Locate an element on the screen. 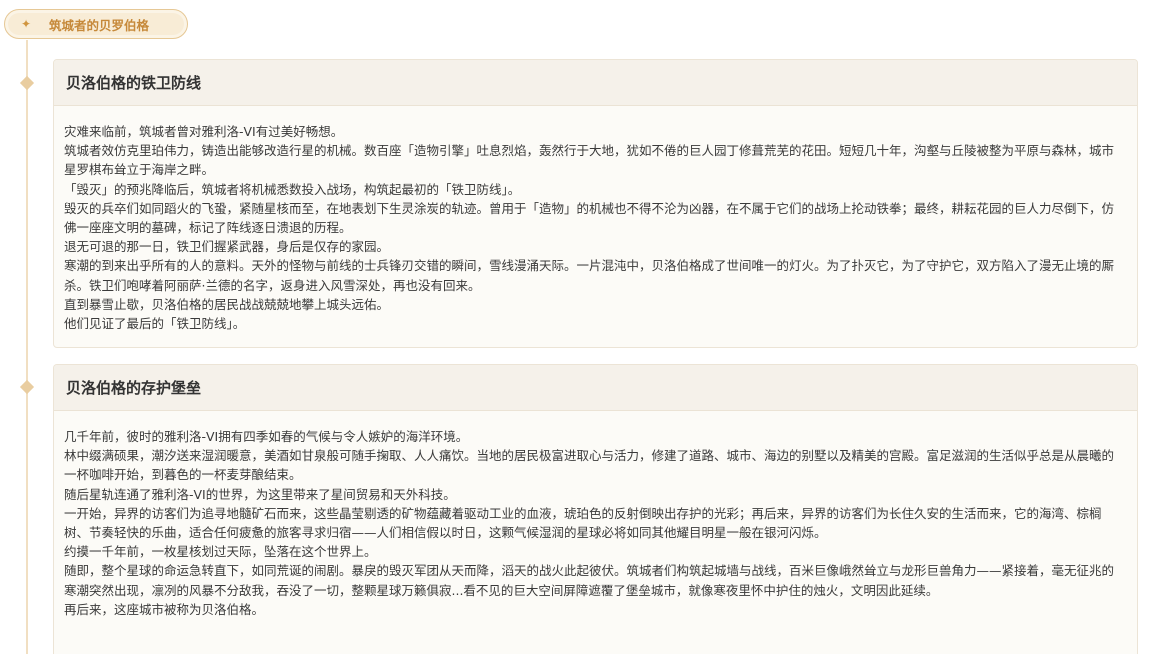  section-title: 贝洛伯格的铁卫防线 is located at coordinates (134, 83).